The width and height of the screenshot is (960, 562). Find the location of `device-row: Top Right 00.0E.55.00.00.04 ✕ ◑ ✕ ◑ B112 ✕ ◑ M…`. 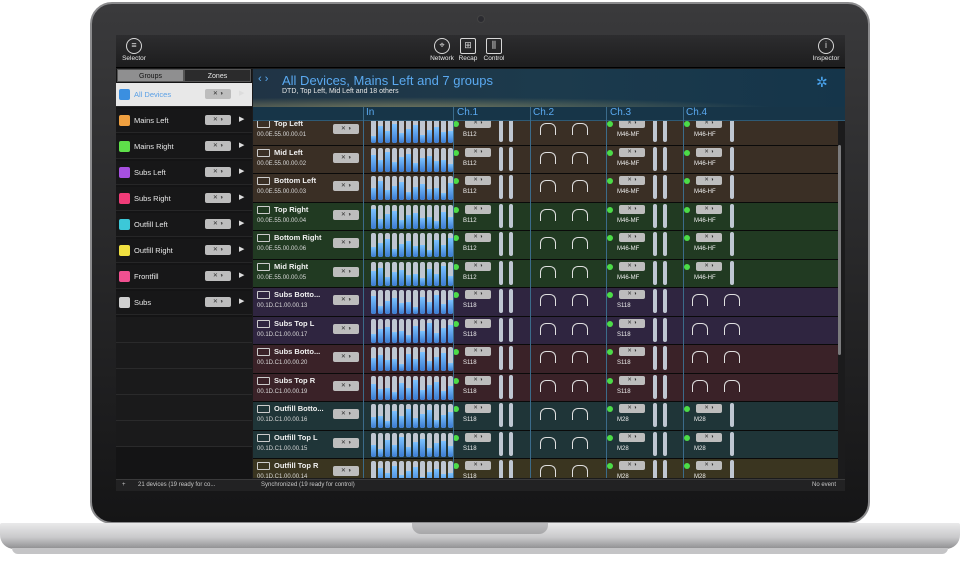

device-row: Top Right 00.0E.55.00.00.04 ✕ ◑ ✕ ◑ B112 ✕ ◑ M… is located at coordinates (545, 216).